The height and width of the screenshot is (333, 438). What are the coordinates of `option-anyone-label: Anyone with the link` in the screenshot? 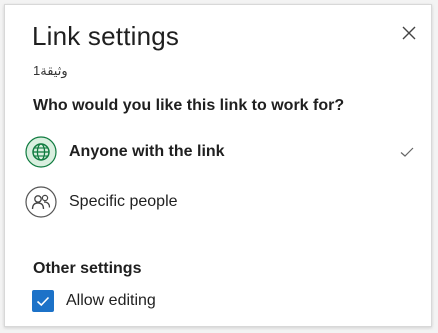 It's located at (147, 151).